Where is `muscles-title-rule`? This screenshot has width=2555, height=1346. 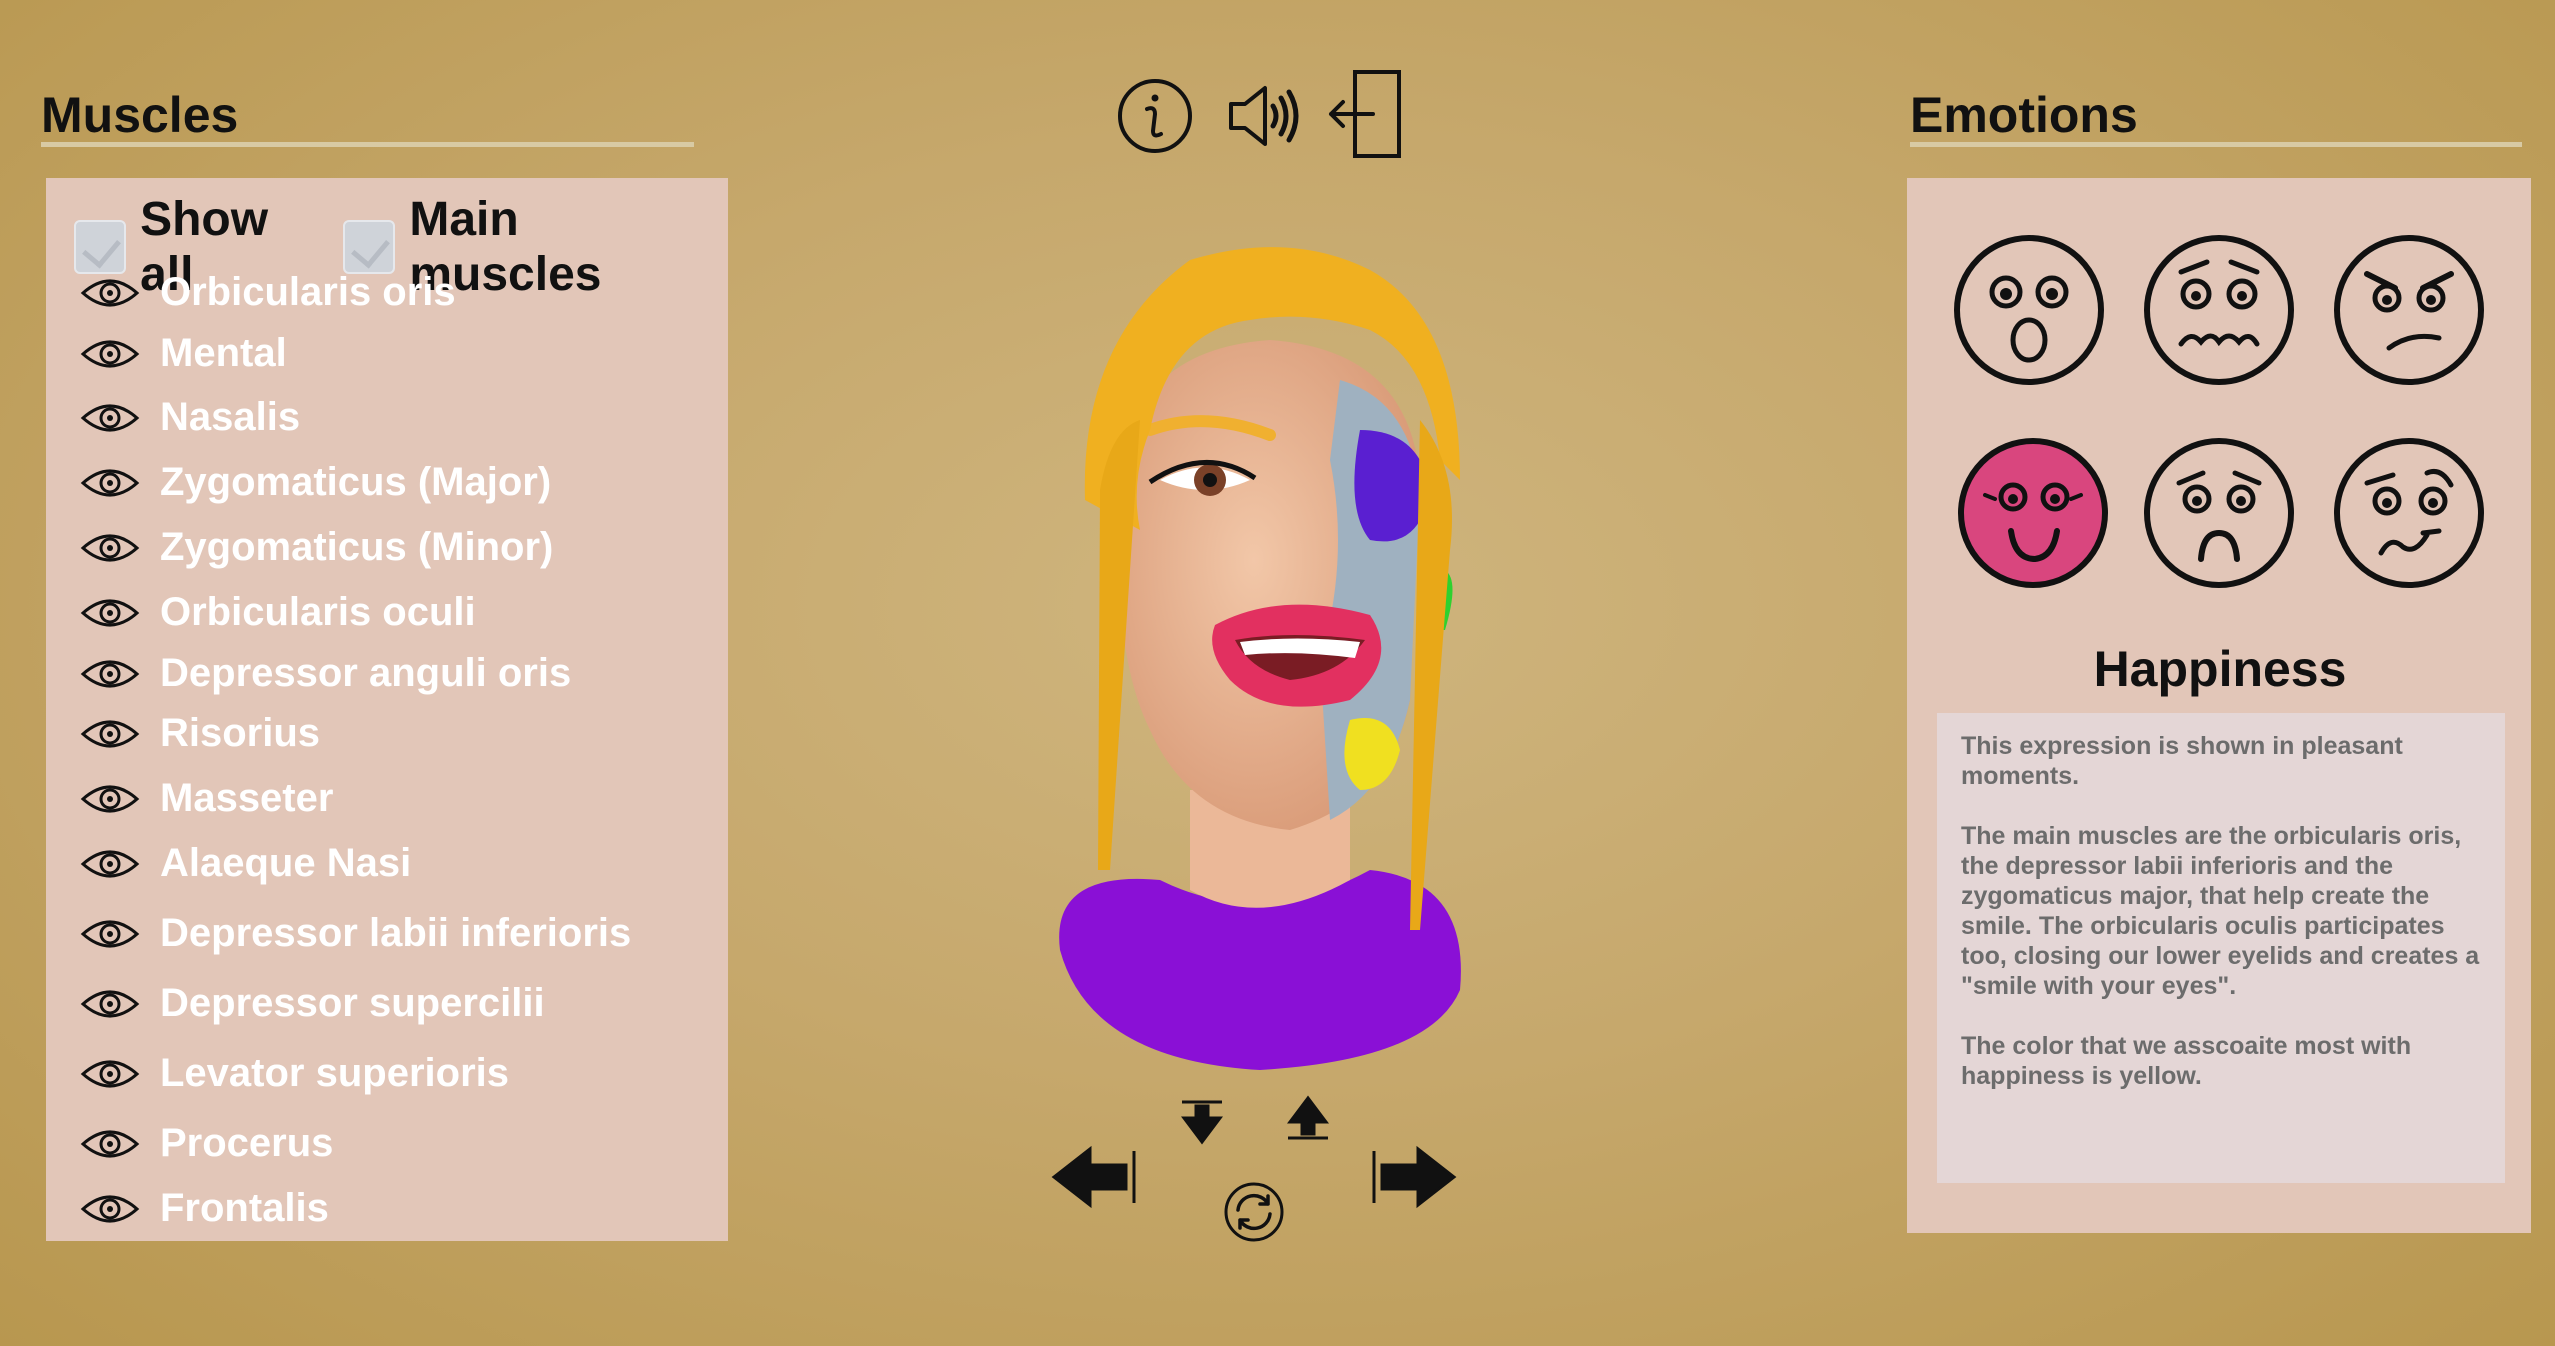 muscles-title-rule is located at coordinates (367, 144).